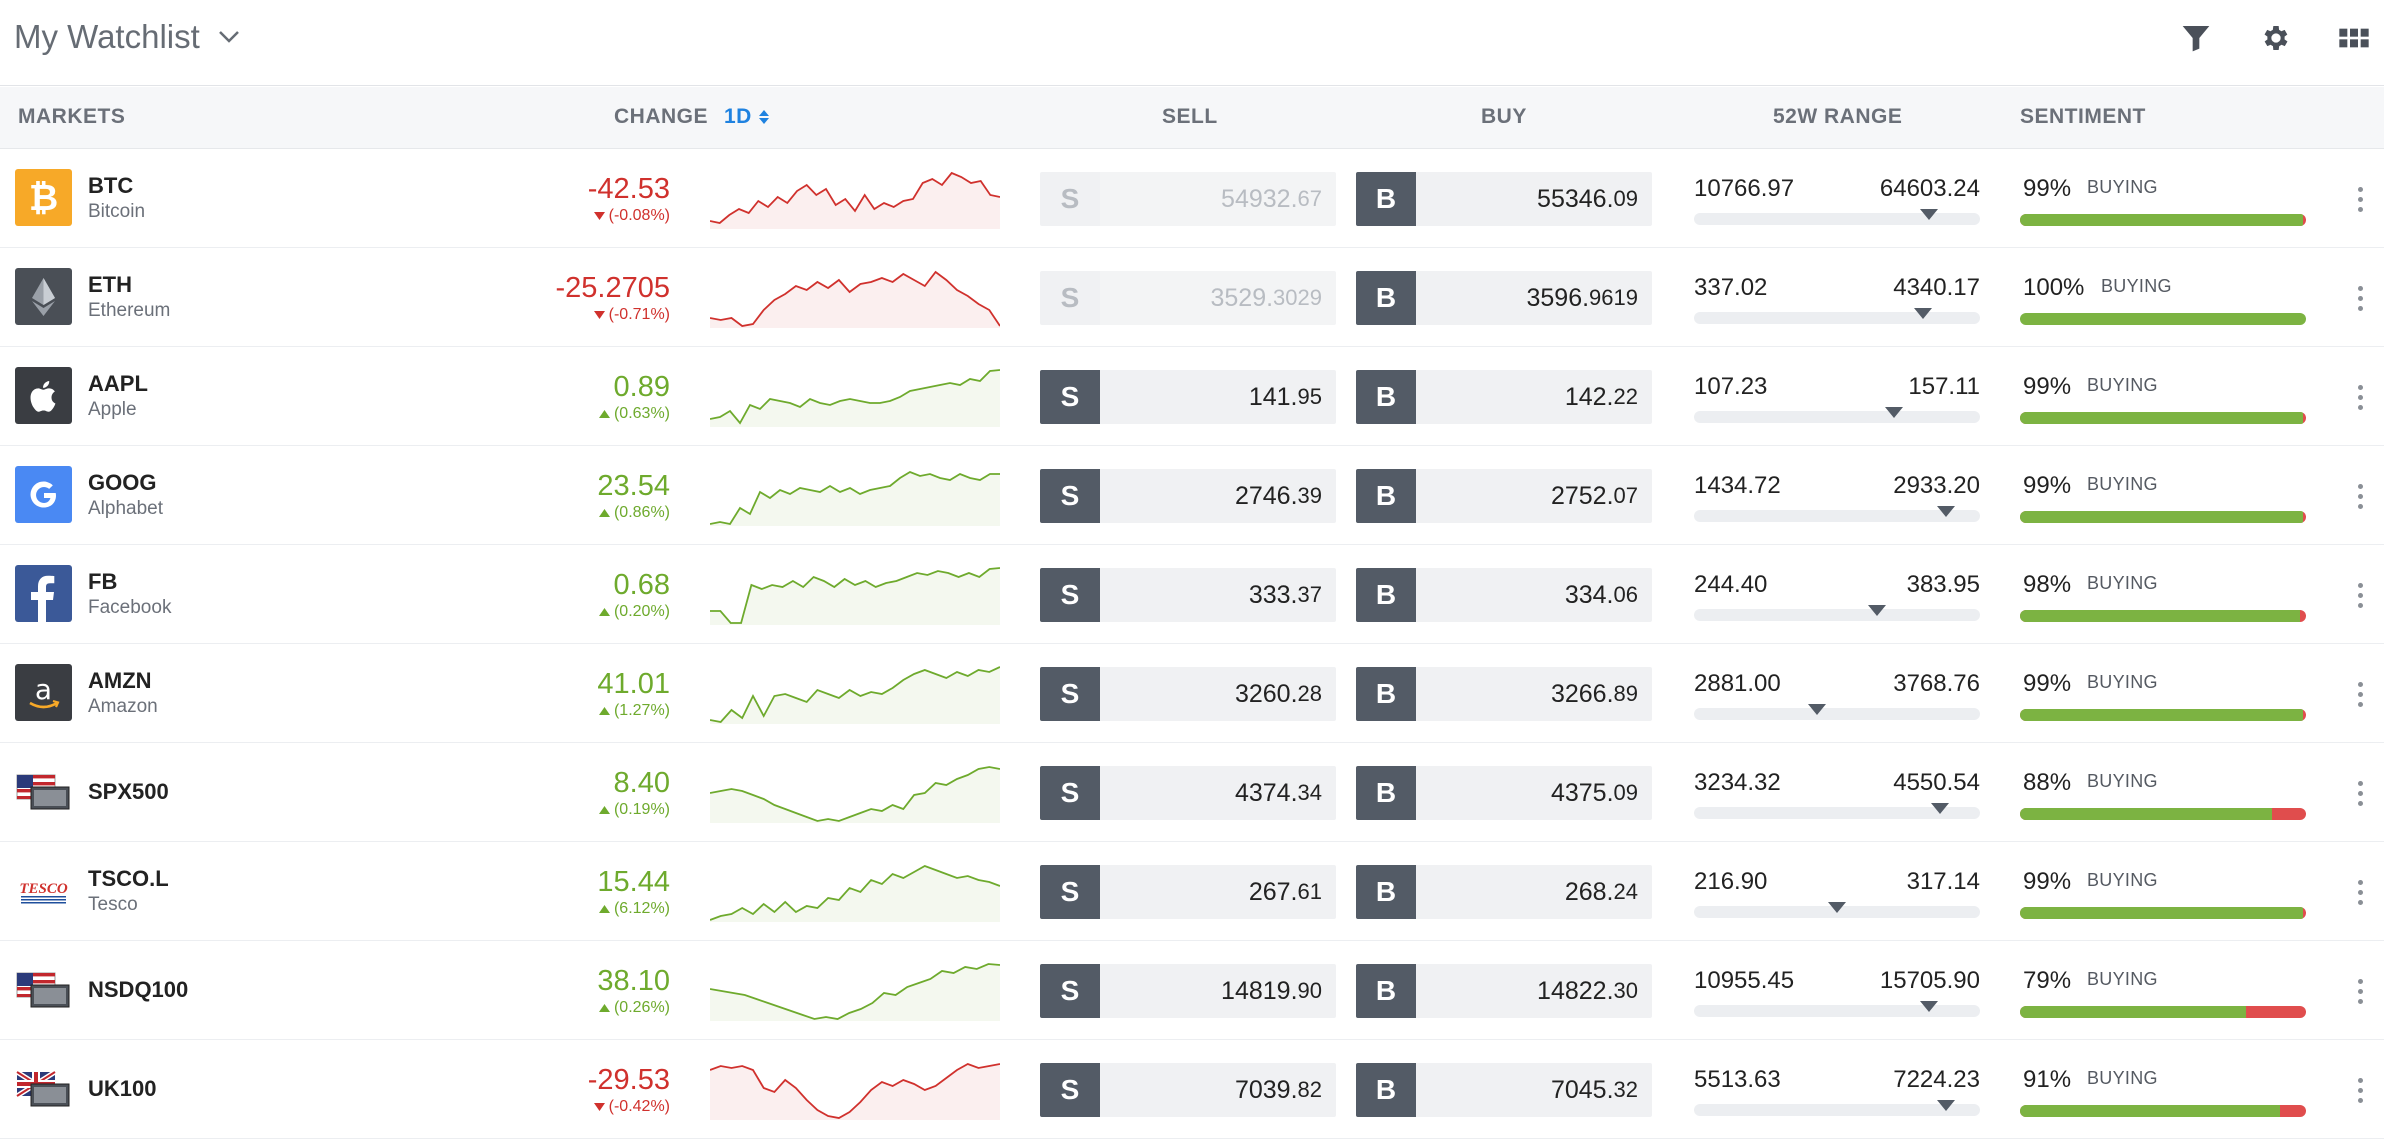 This screenshot has width=2384, height=1144. Describe the element at coordinates (2196, 38) in the screenshot. I see `filter-icon` at that location.